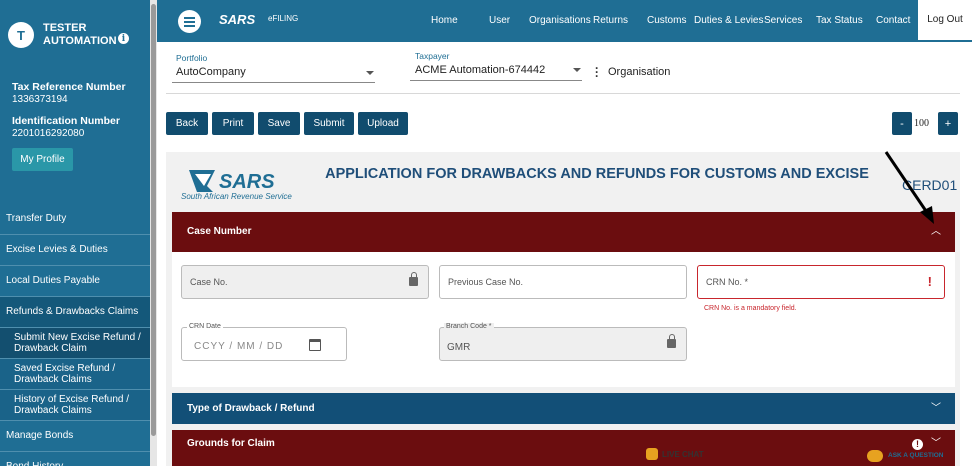 The image size is (972, 466). What do you see at coordinates (727, 282) in the screenshot?
I see `crn-no-placeholder: CRN No. *` at bounding box center [727, 282].